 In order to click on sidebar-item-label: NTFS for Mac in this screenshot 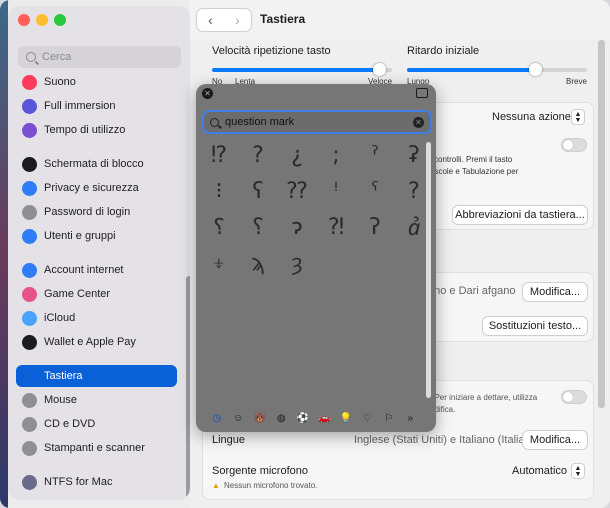, I will do `click(78, 482)`.